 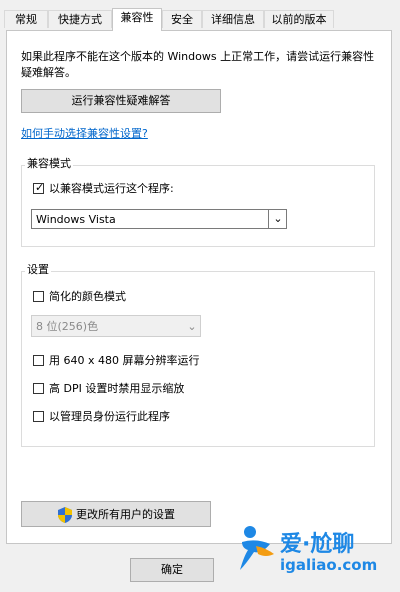 I want to click on run-640-checkbox, so click(x=38, y=360).